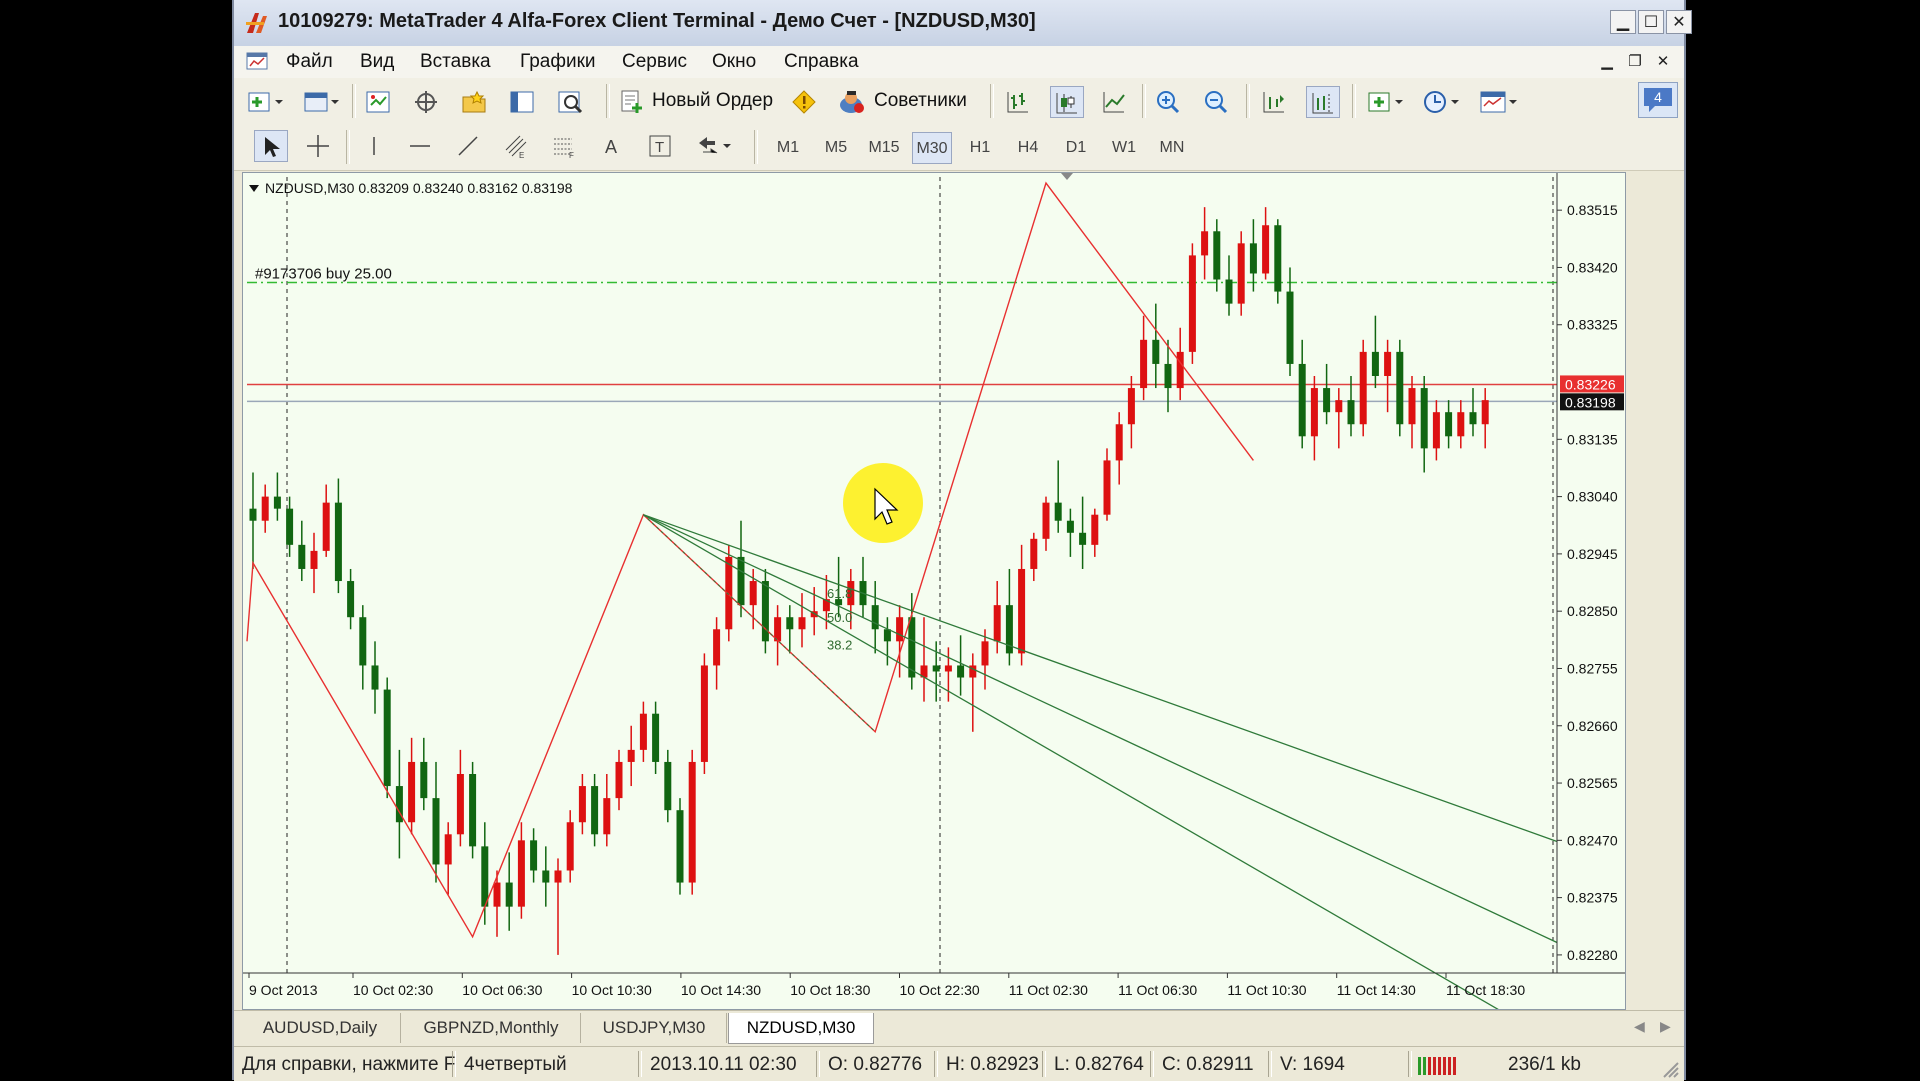  What do you see at coordinates (1217, 102) in the screenshot?
I see `zoom-out-button` at bounding box center [1217, 102].